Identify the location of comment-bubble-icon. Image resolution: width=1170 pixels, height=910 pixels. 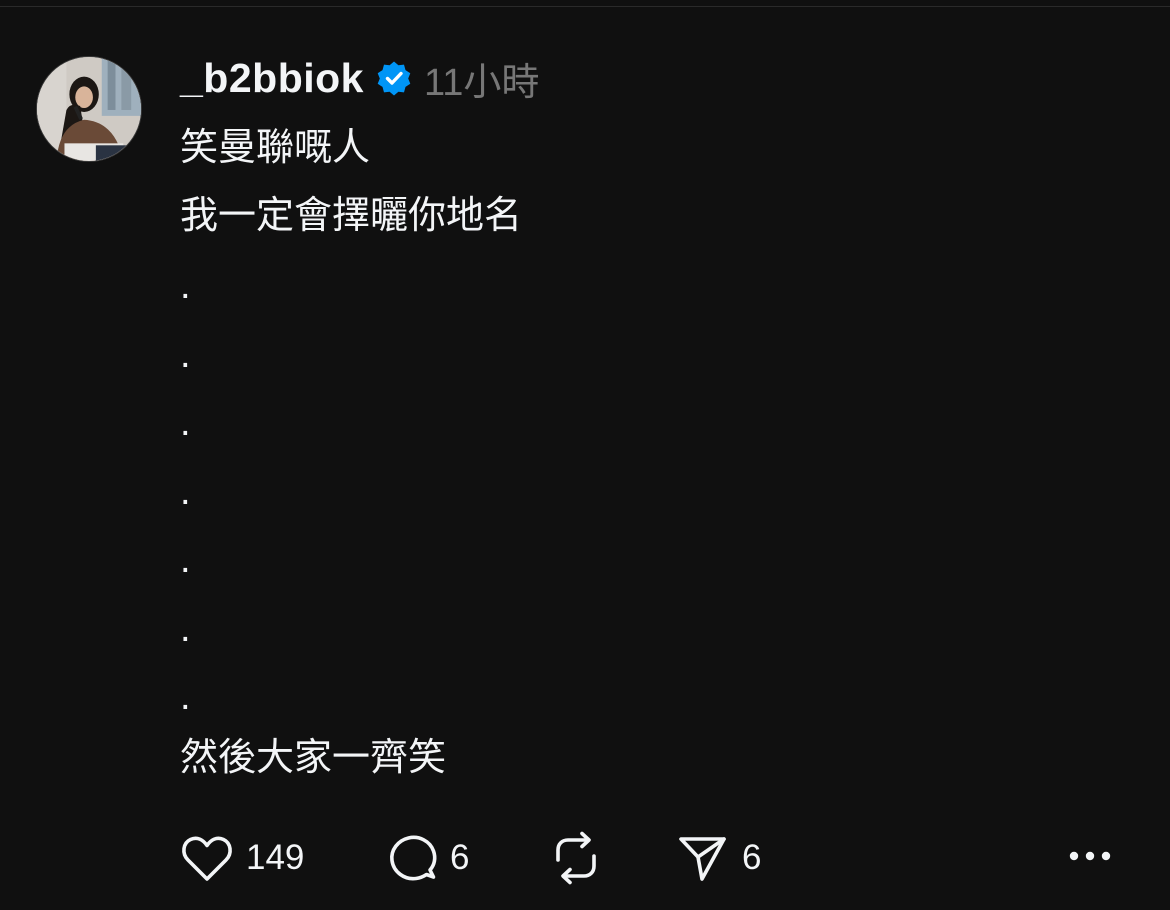
(412, 858).